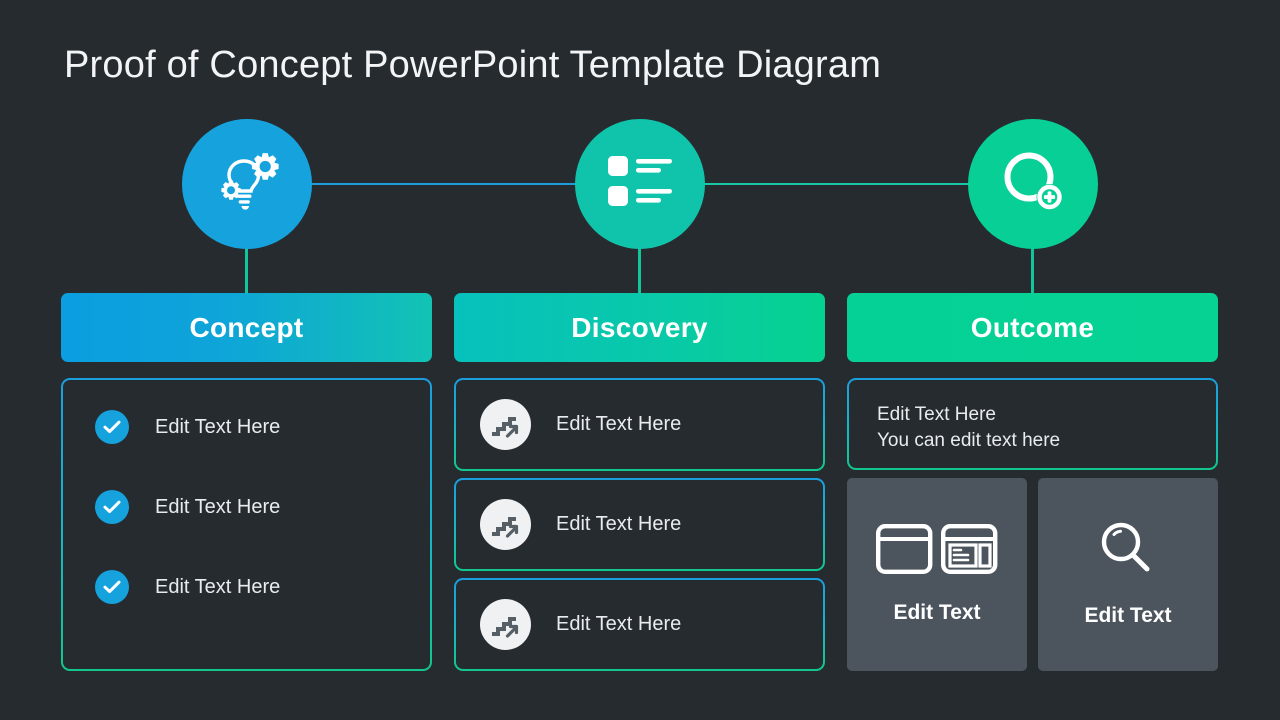 The height and width of the screenshot is (720, 1280). I want to click on outcome-tile-search: Edit Text, so click(1128, 574).